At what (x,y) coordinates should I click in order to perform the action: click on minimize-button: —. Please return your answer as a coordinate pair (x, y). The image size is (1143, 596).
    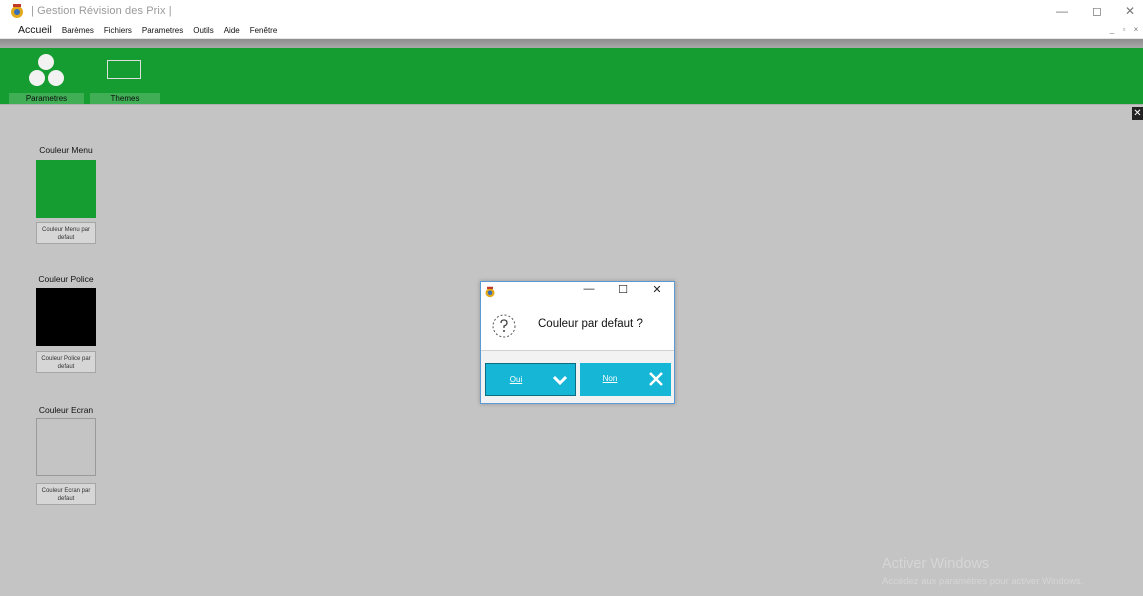
    Looking at the image, I should click on (1062, 11).